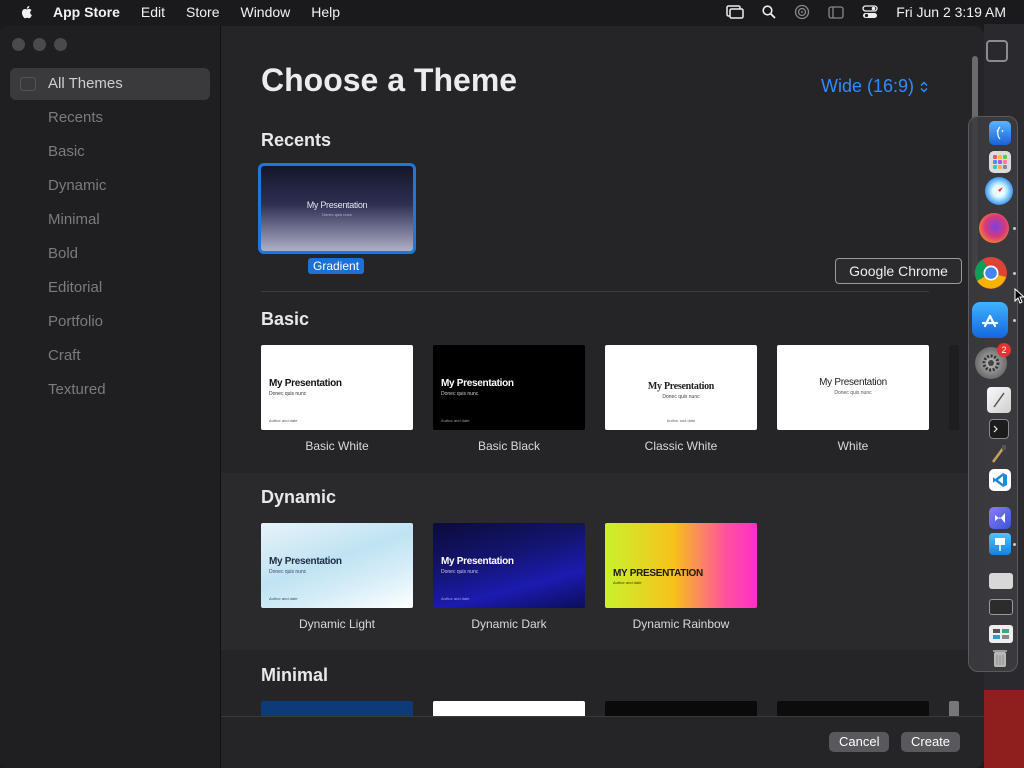  Describe the element at coordinates (60, 44) in the screenshot. I see `zoom-window-button` at that location.